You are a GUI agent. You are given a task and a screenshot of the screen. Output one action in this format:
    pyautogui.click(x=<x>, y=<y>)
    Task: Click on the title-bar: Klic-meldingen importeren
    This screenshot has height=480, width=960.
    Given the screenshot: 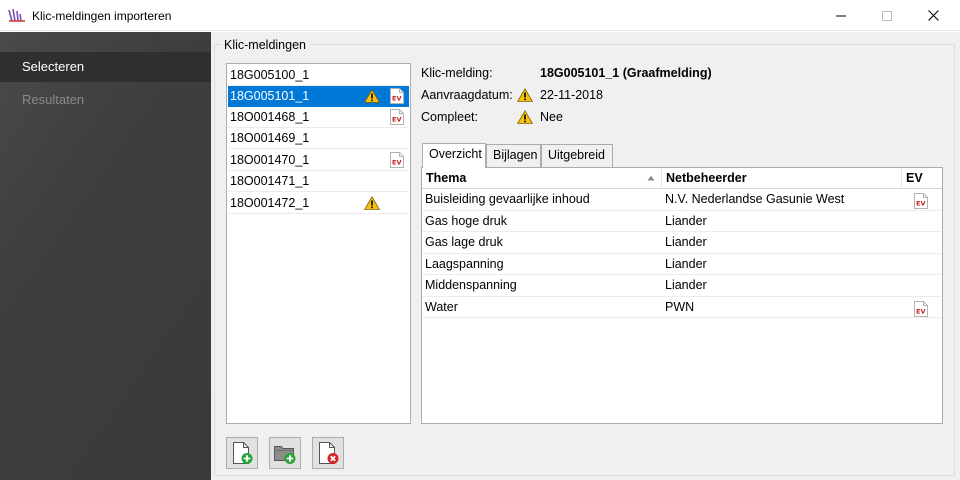 What is the action you would take?
    pyautogui.click(x=480, y=15)
    